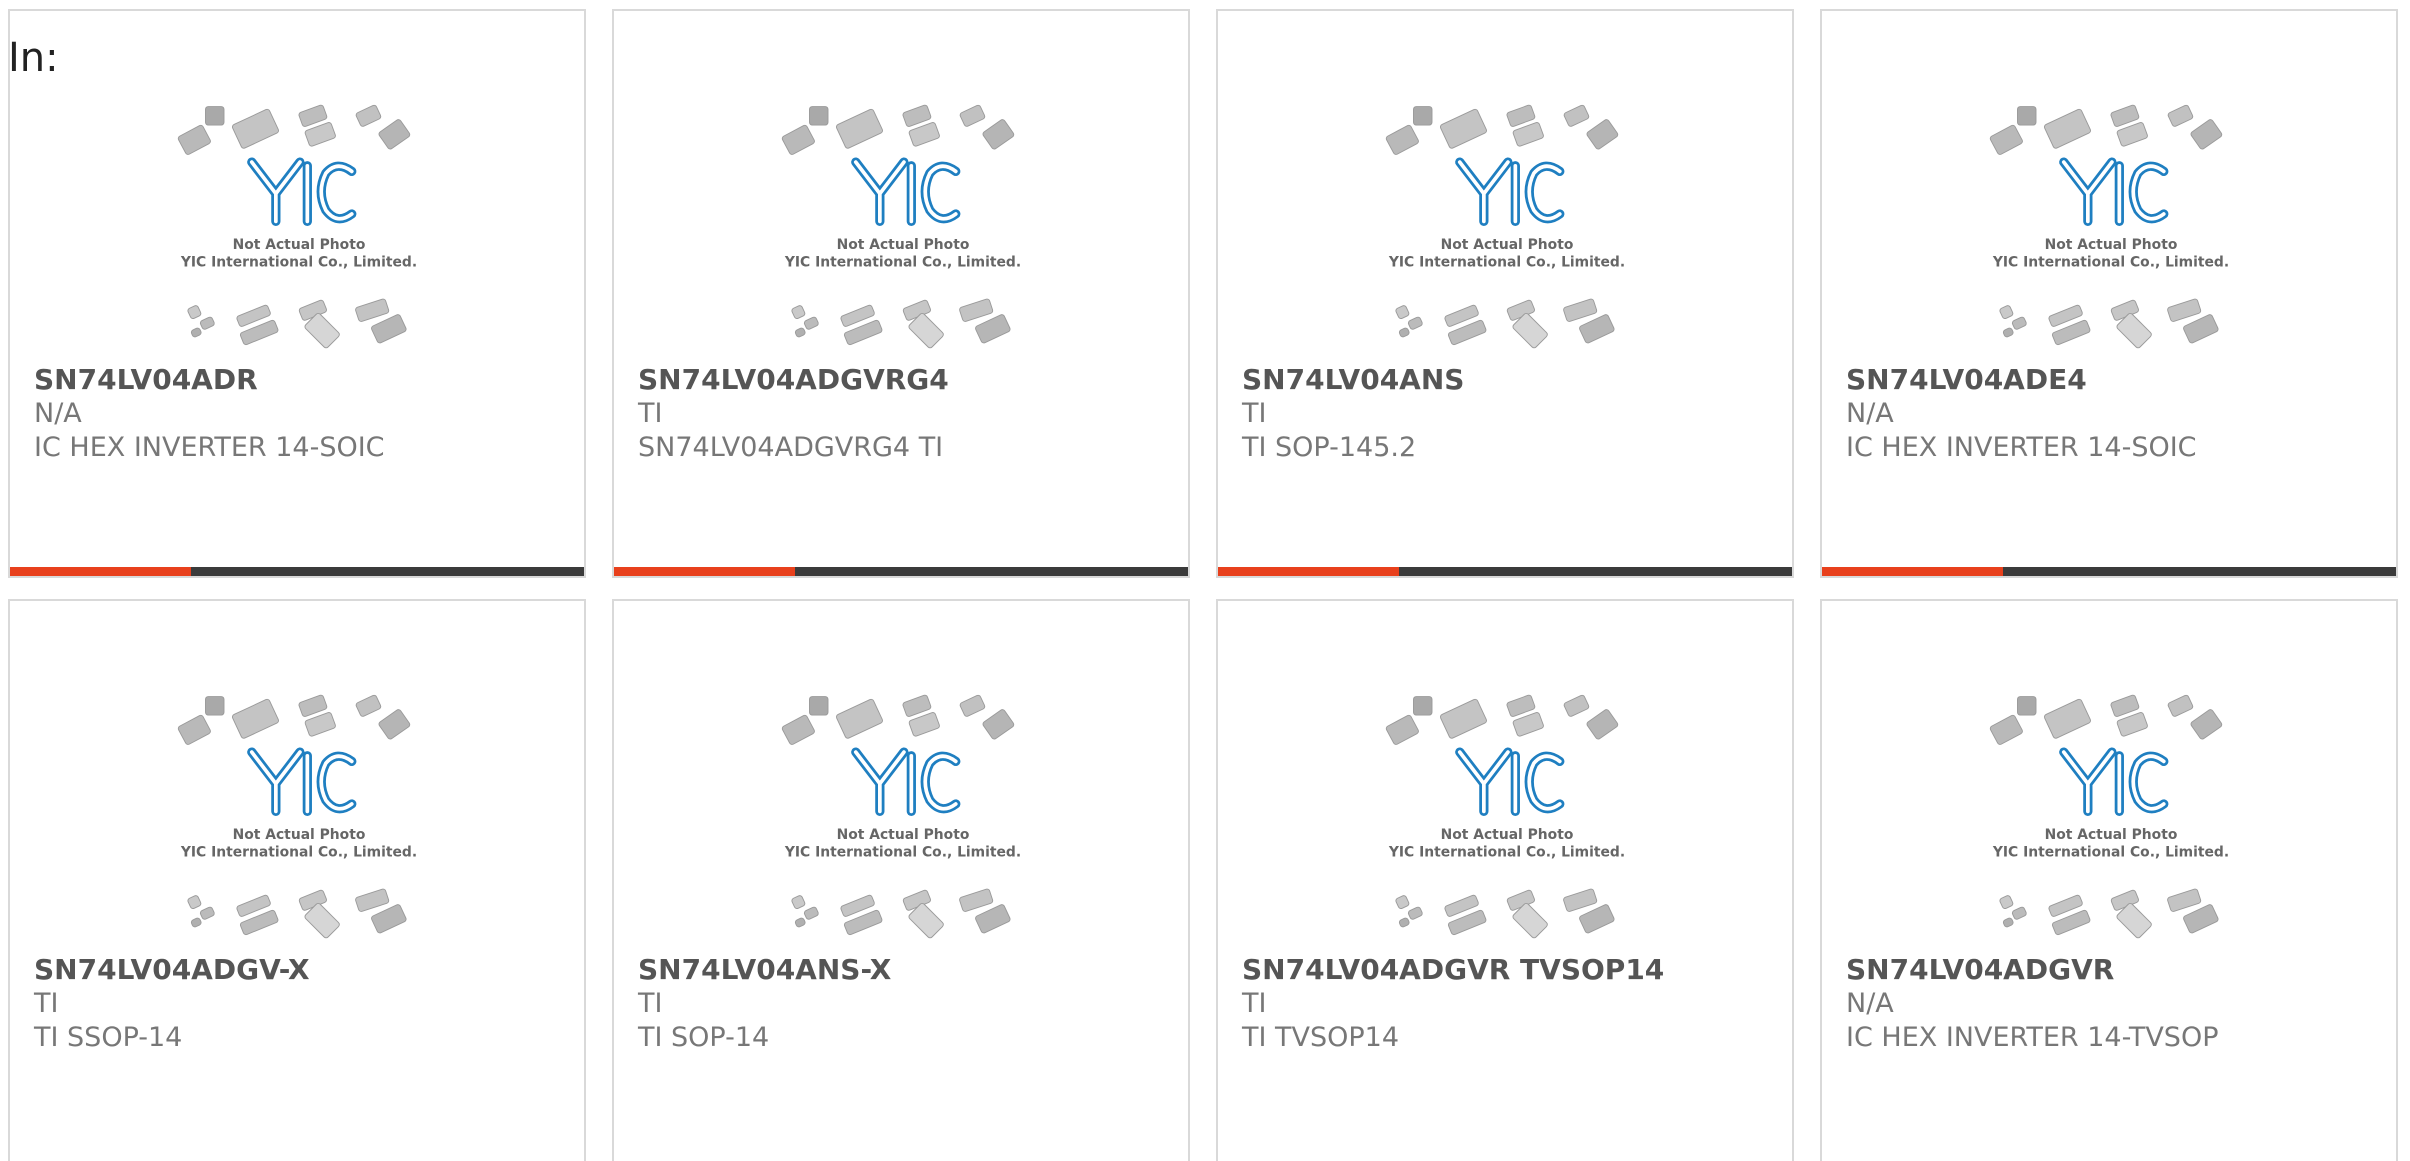 The height and width of the screenshot is (1161, 2410). Describe the element at coordinates (1329, 447) in the screenshot. I see `product-description: TI SOP-145.2` at that location.